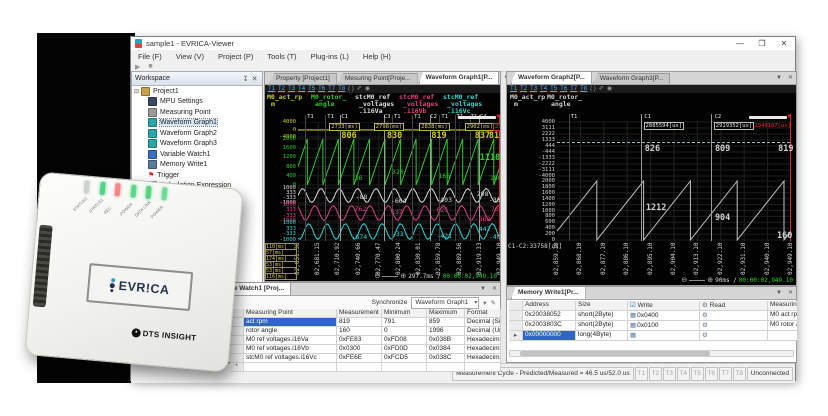 The image size is (828, 416). What do you see at coordinates (790, 177) in the screenshot?
I see `current-position-cursor` at bounding box center [790, 177].